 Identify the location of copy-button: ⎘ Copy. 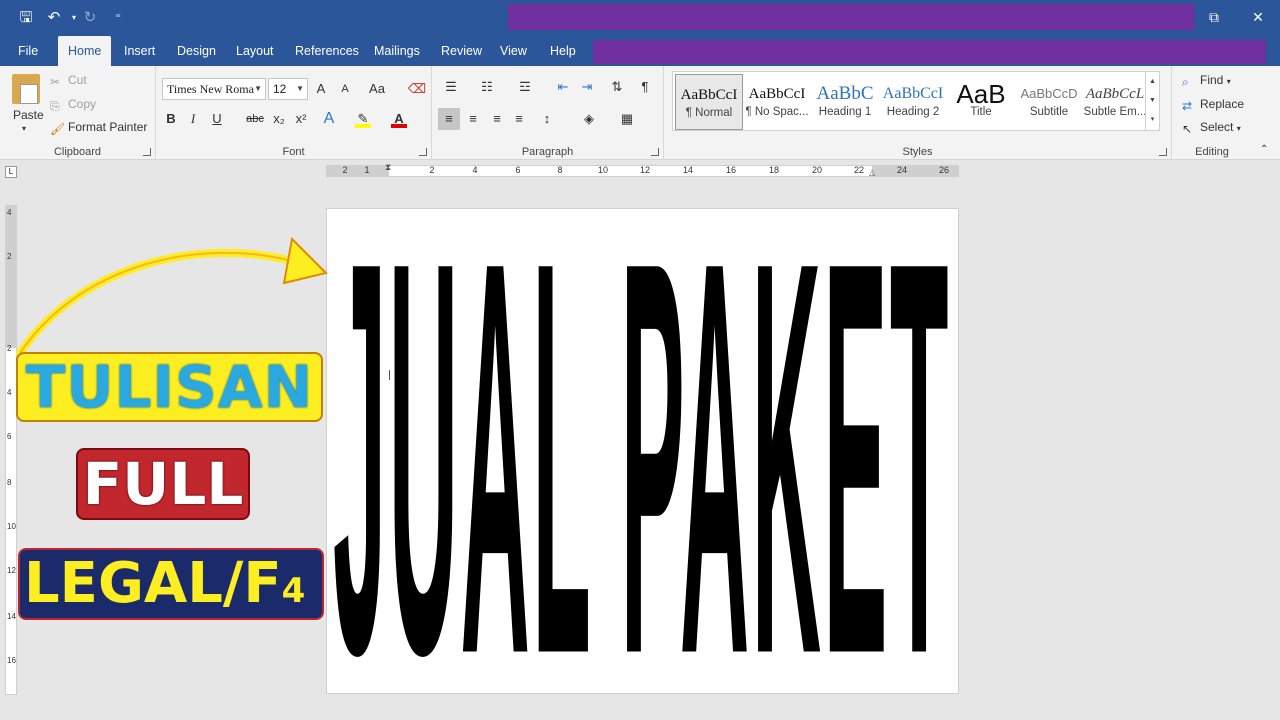
(73, 105).